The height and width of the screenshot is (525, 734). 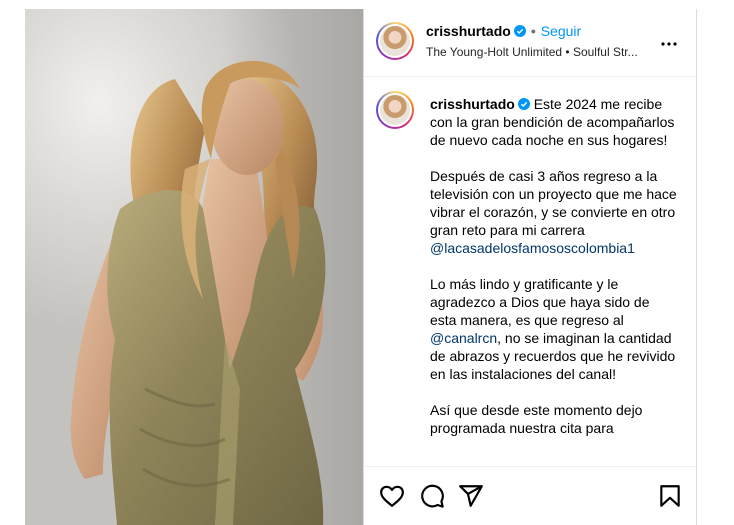 I want to click on heart-icon, so click(x=392, y=496).